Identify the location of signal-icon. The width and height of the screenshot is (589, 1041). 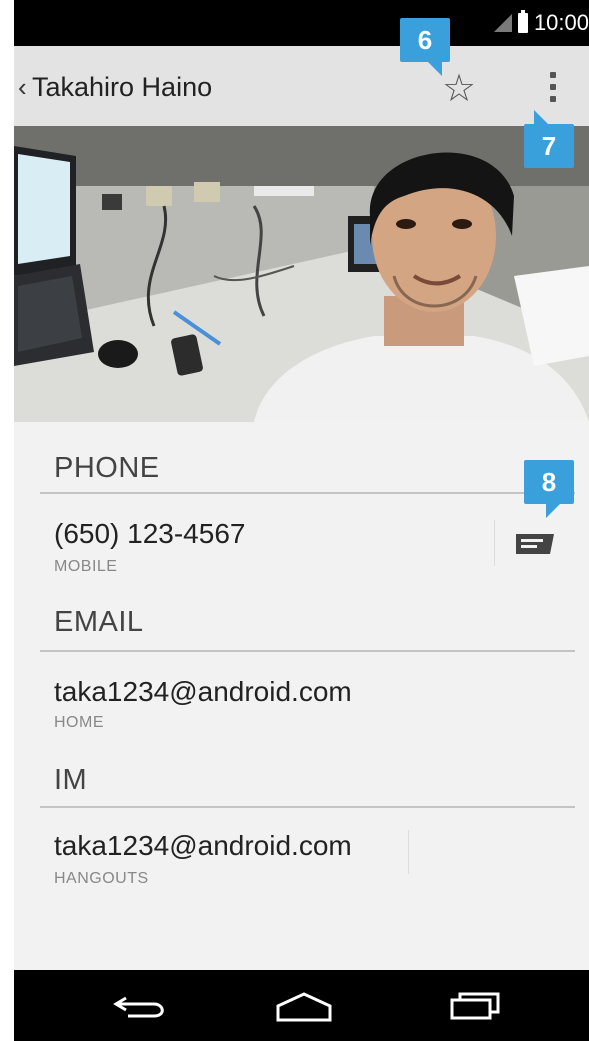
(502, 23).